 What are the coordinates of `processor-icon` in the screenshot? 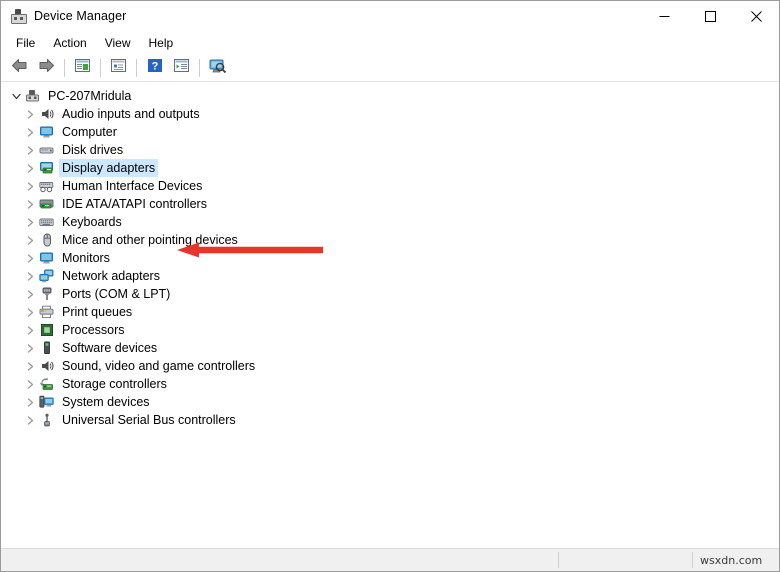 It's located at (46, 330).